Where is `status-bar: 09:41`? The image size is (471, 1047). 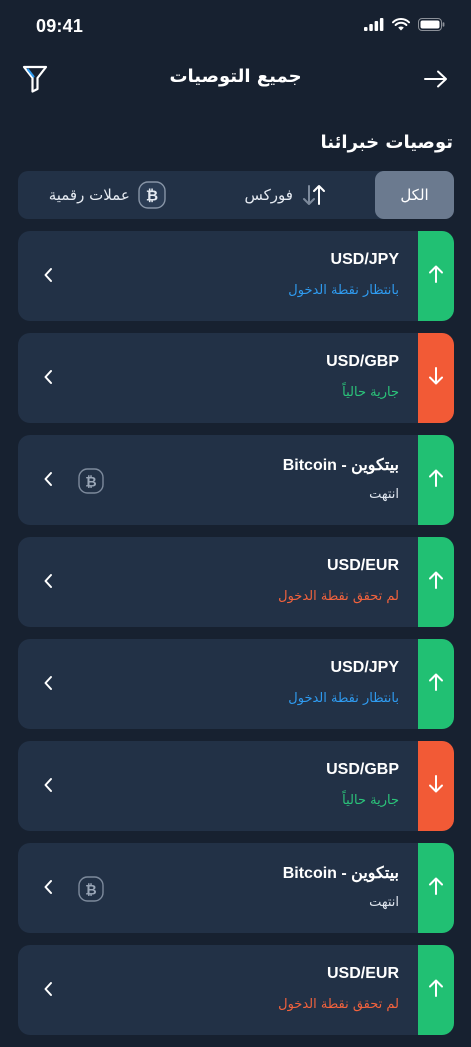
status-bar: 09:41 is located at coordinates (235, 26).